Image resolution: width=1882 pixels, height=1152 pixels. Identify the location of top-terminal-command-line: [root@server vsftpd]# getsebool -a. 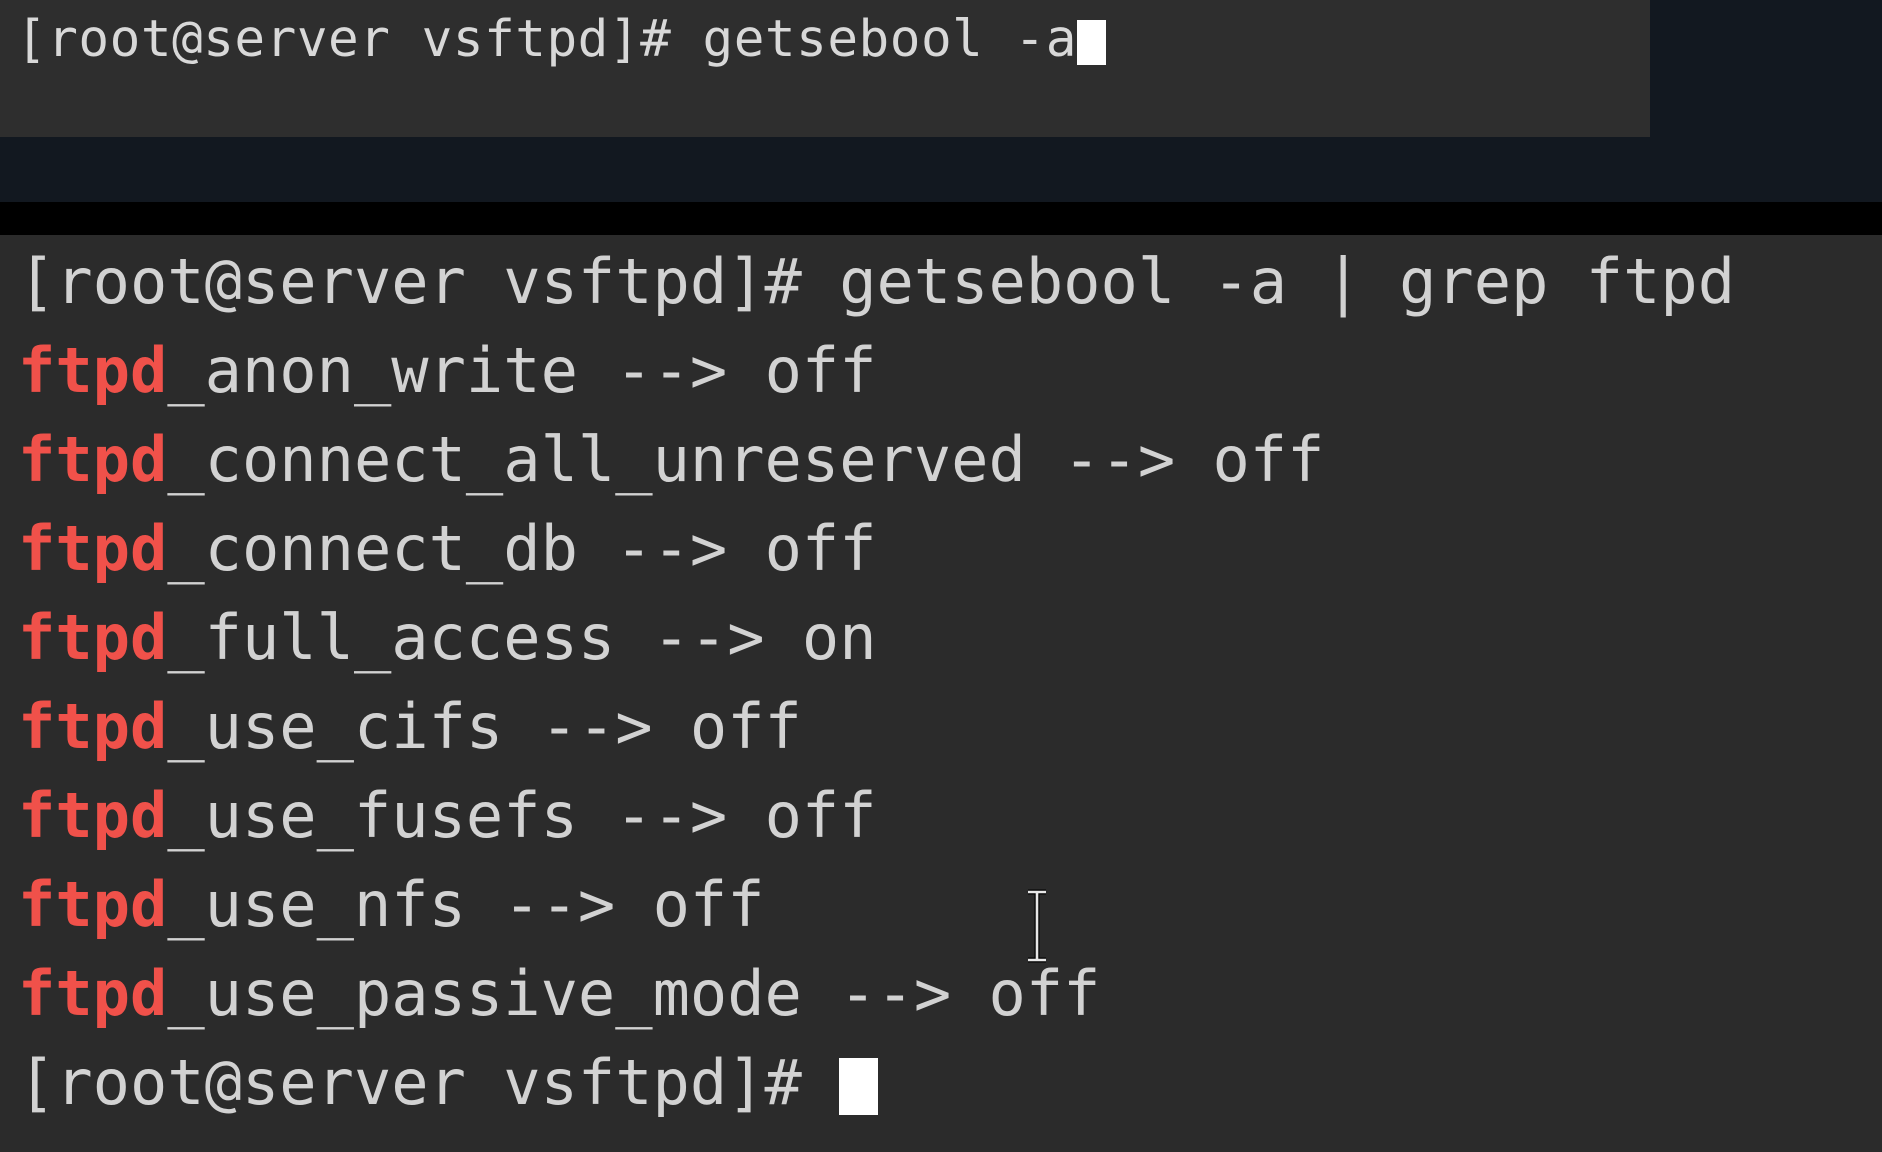
(561, 40).